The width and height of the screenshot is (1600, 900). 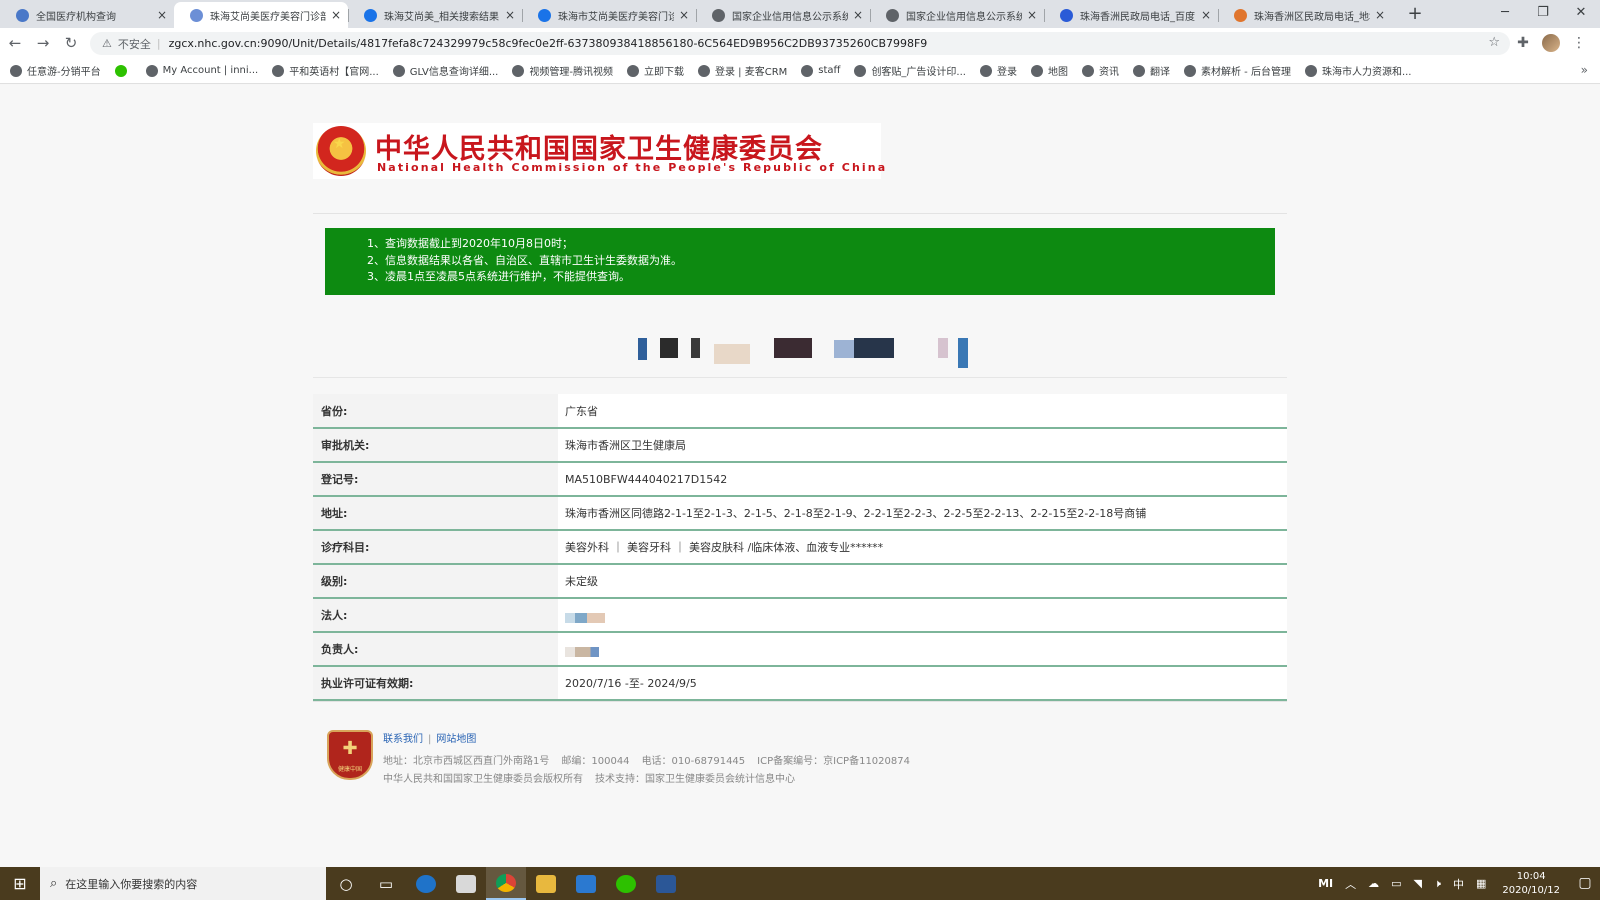 I want to click on bookmark-item: 翻译, so click(x=1151, y=70).